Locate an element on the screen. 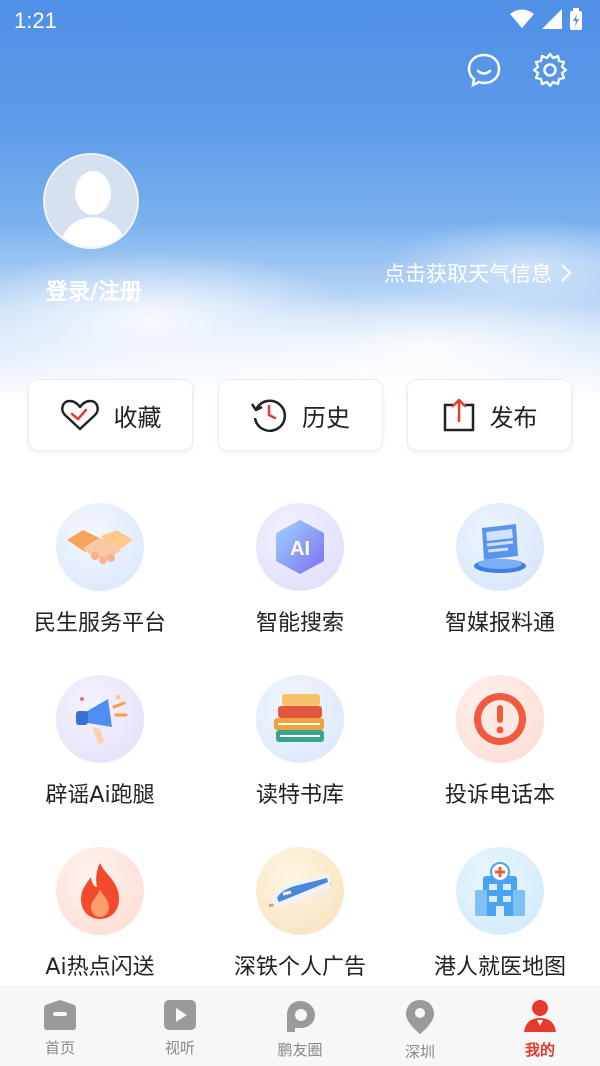 This screenshot has height=1066, width=600. alert-icon is located at coordinates (500, 719).